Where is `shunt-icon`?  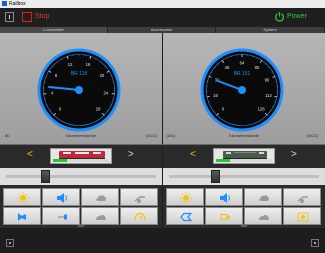
shunt-icon is located at coordinates (303, 217).